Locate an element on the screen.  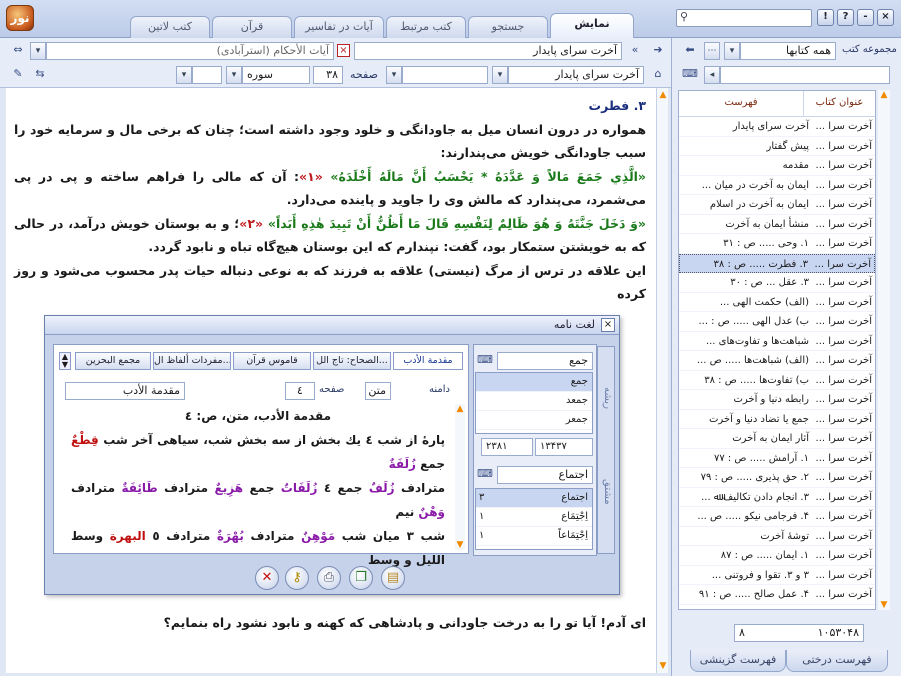
derivative-item: اِجْتِمَاع ۱ is located at coordinates (534, 517).